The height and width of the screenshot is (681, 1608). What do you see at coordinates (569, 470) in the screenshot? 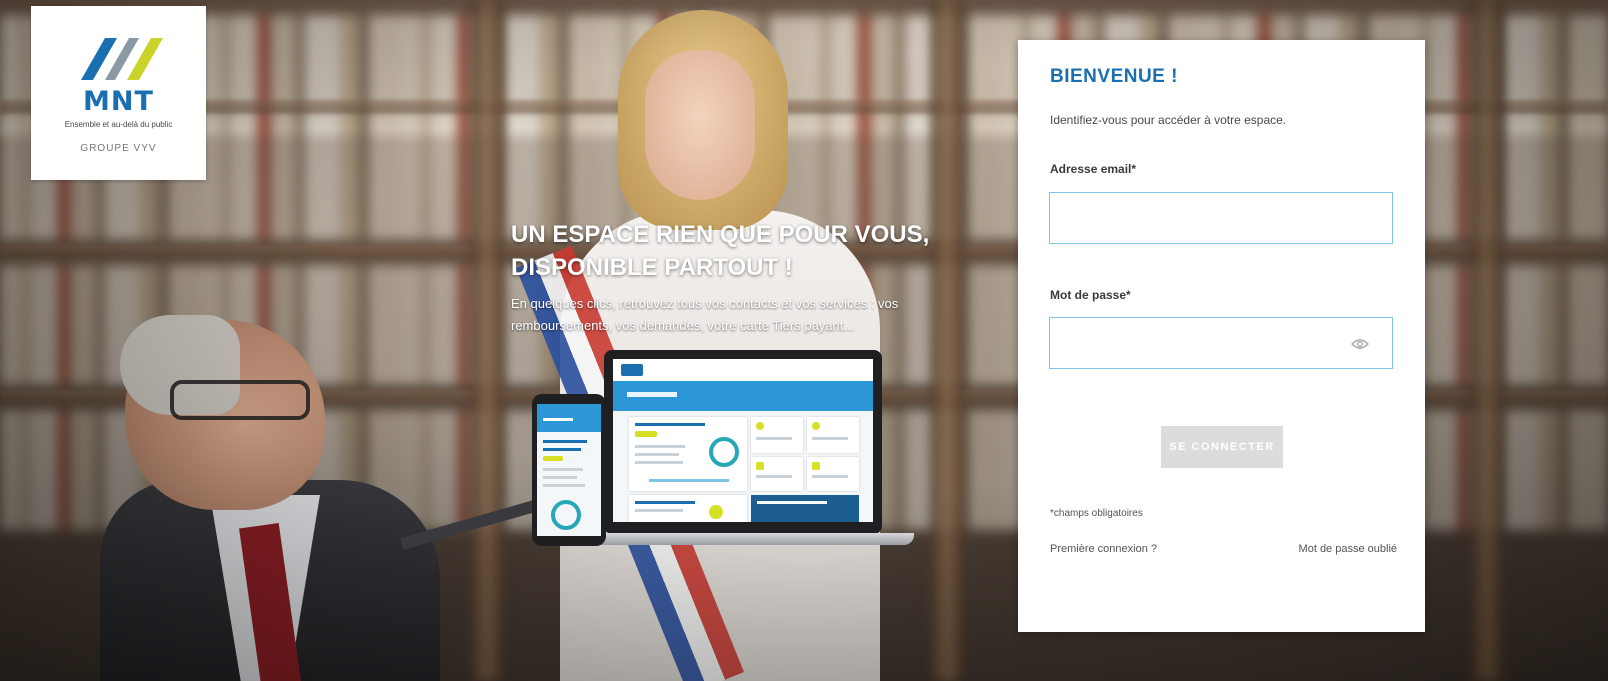
I see `phone-illustration` at bounding box center [569, 470].